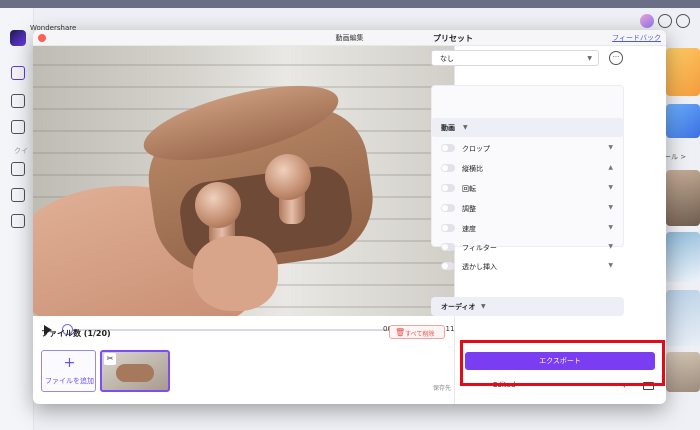 The height and width of the screenshot is (430, 700). What do you see at coordinates (527, 229) in the screenshot?
I see `option-speed: 速度 ▼` at bounding box center [527, 229].